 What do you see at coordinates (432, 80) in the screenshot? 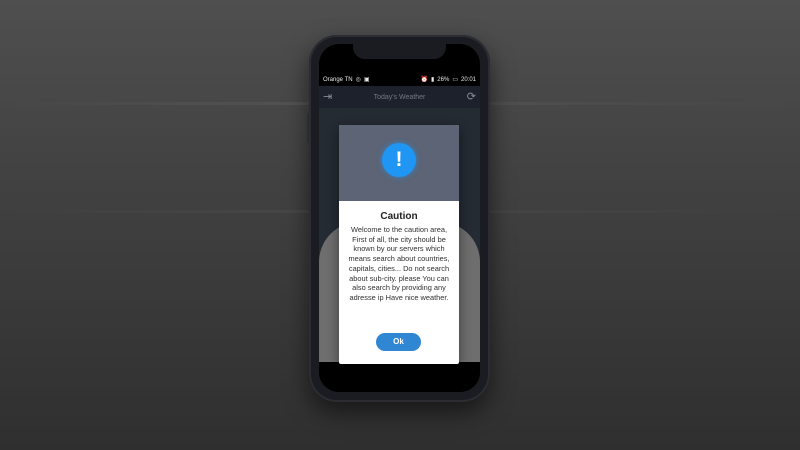
I see `signal-icon: ▮` at bounding box center [432, 80].